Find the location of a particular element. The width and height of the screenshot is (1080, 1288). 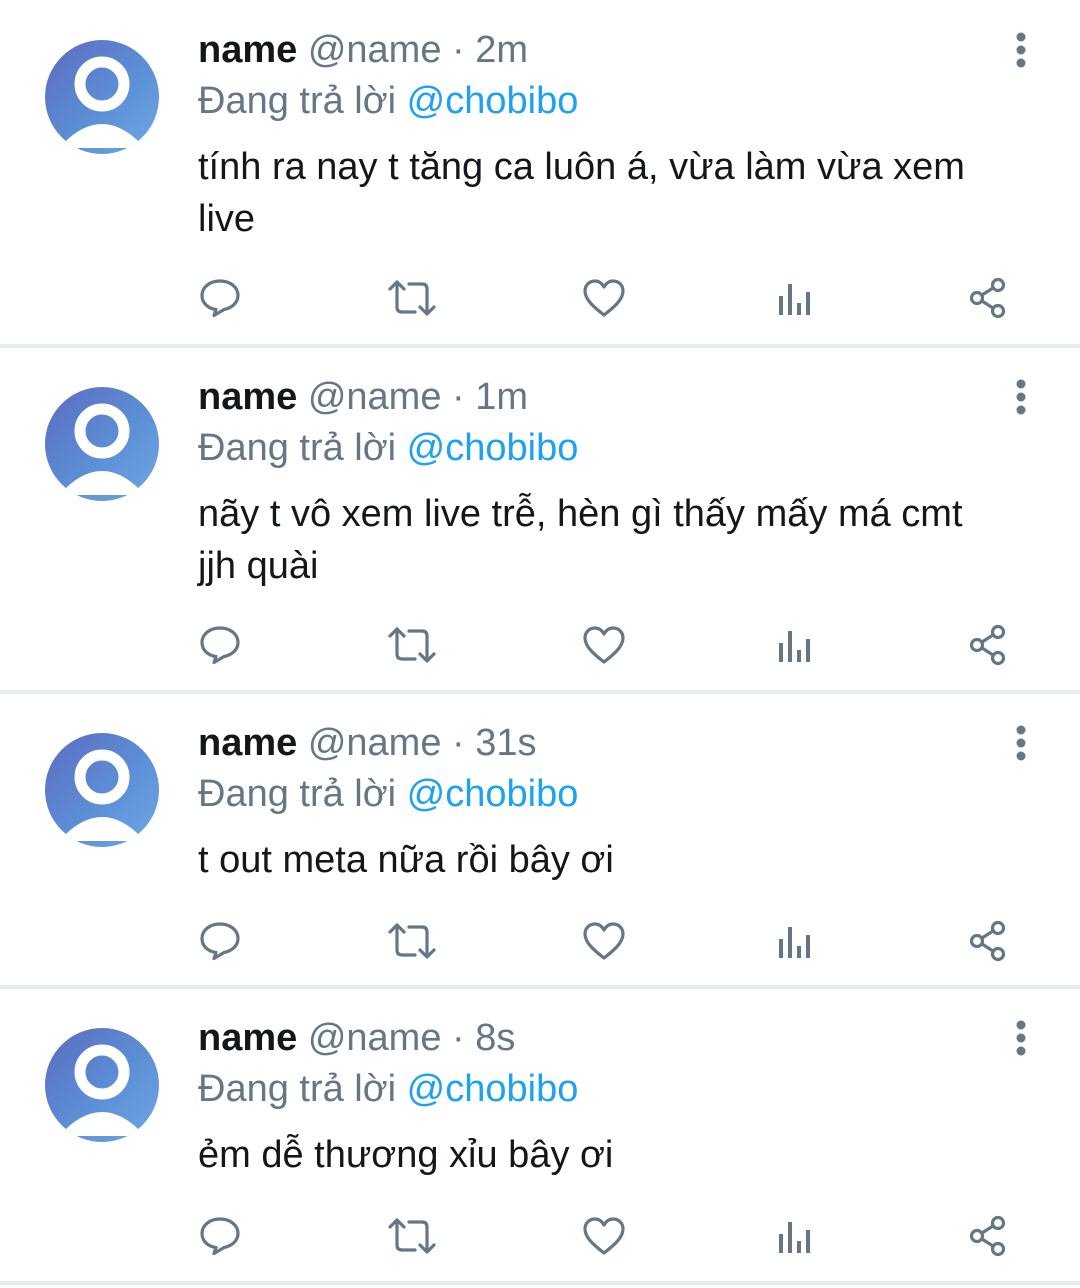

timestamp: 2m is located at coordinates (501, 50).